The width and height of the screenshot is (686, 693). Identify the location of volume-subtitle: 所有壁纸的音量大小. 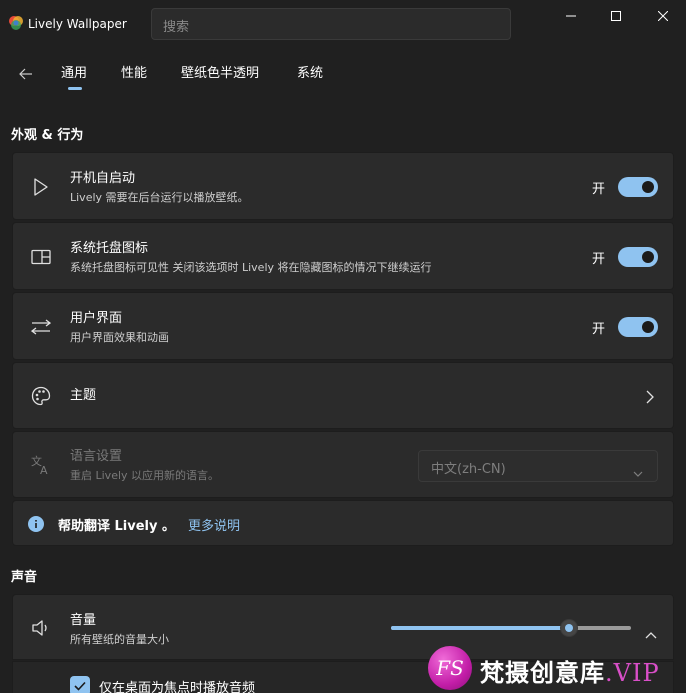
(119, 639).